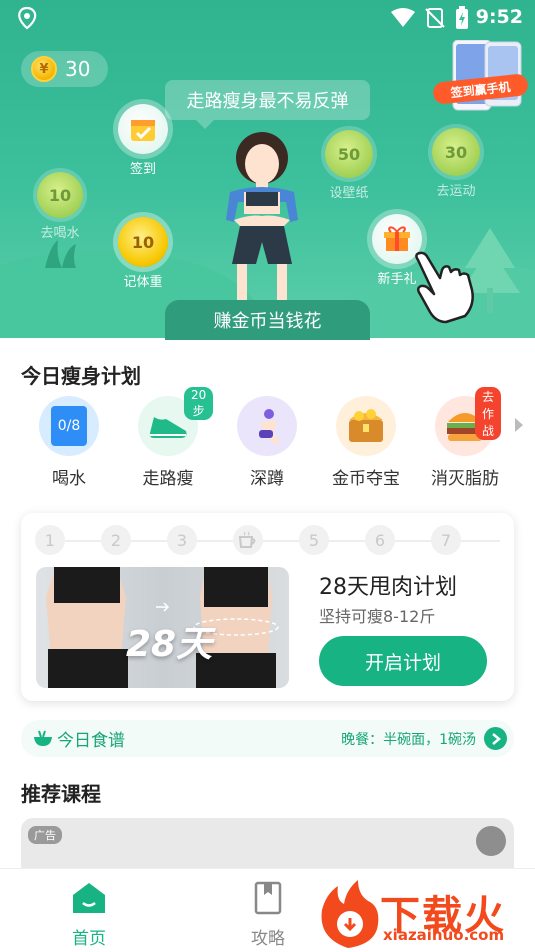  I want to click on water-count: 0/8, so click(69, 426).